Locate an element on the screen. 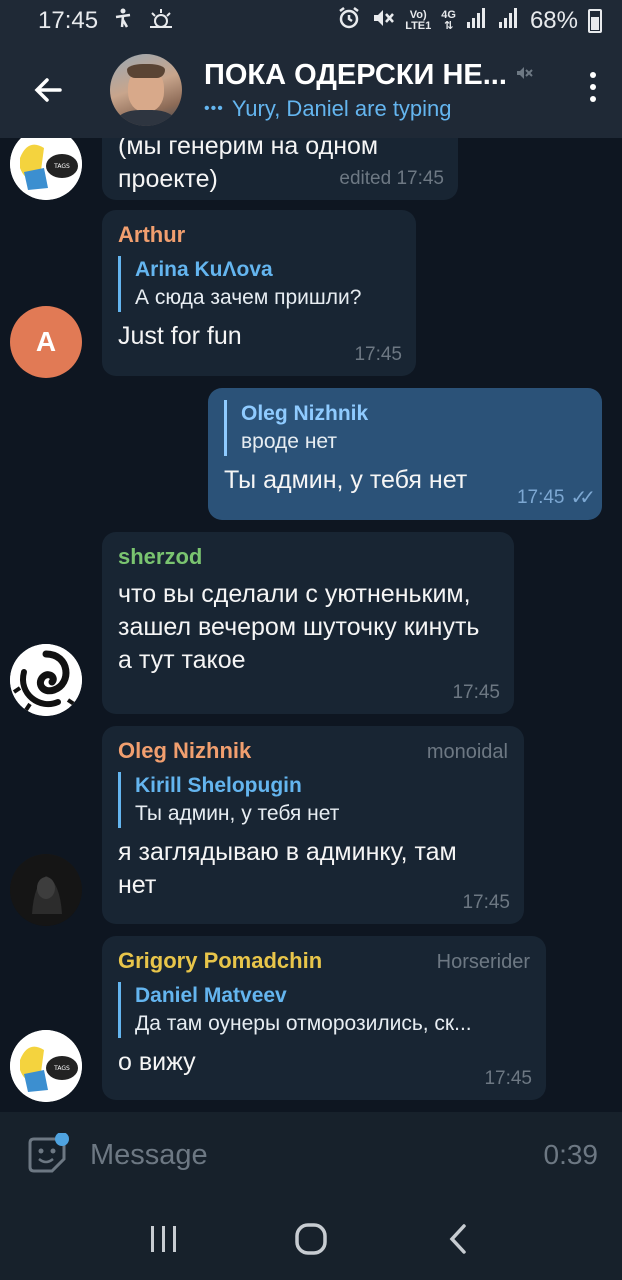 This screenshot has height=1280, width=622. sticker-icon is located at coordinates (48, 1152).